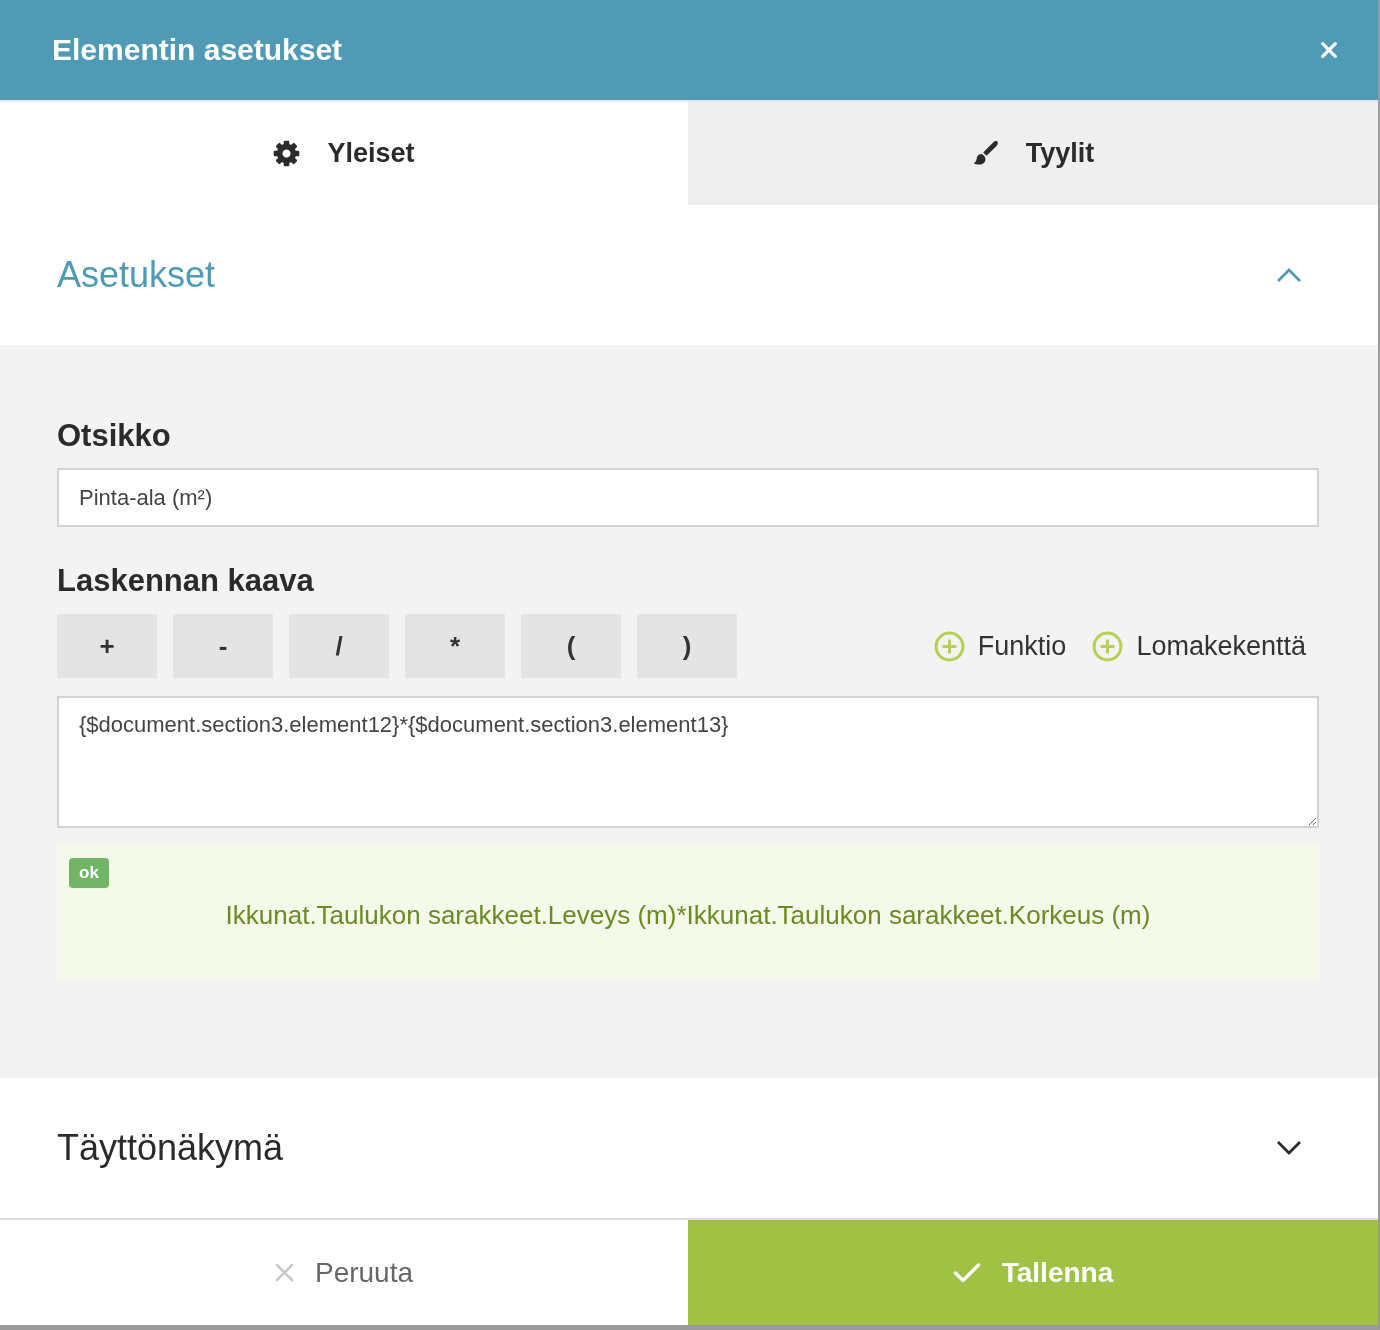 The height and width of the screenshot is (1330, 1380). What do you see at coordinates (107, 646) in the screenshot?
I see `operator-button: +` at bounding box center [107, 646].